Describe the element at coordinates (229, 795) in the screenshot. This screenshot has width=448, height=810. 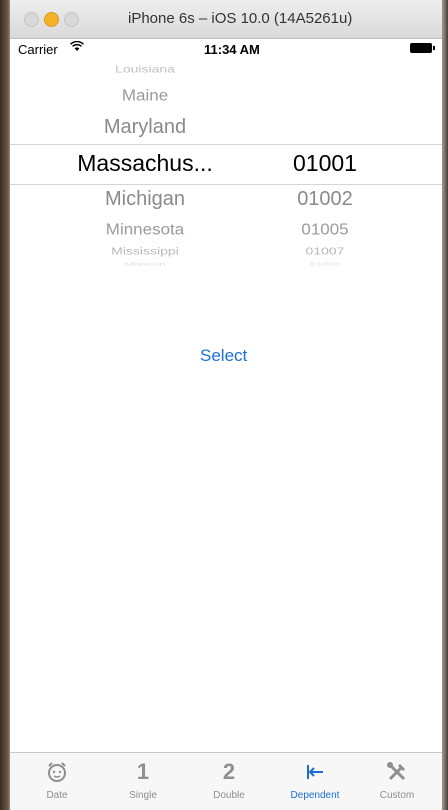
I see `tab-label: Double` at that location.